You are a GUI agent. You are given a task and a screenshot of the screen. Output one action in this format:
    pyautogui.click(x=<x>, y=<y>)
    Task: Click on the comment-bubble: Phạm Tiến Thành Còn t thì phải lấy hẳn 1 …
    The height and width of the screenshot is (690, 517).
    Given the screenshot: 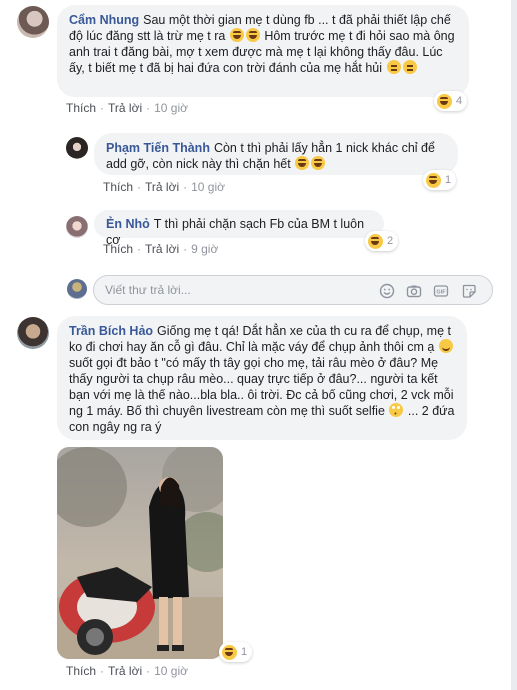 What is the action you would take?
    pyautogui.click(x=276, y=154)
    